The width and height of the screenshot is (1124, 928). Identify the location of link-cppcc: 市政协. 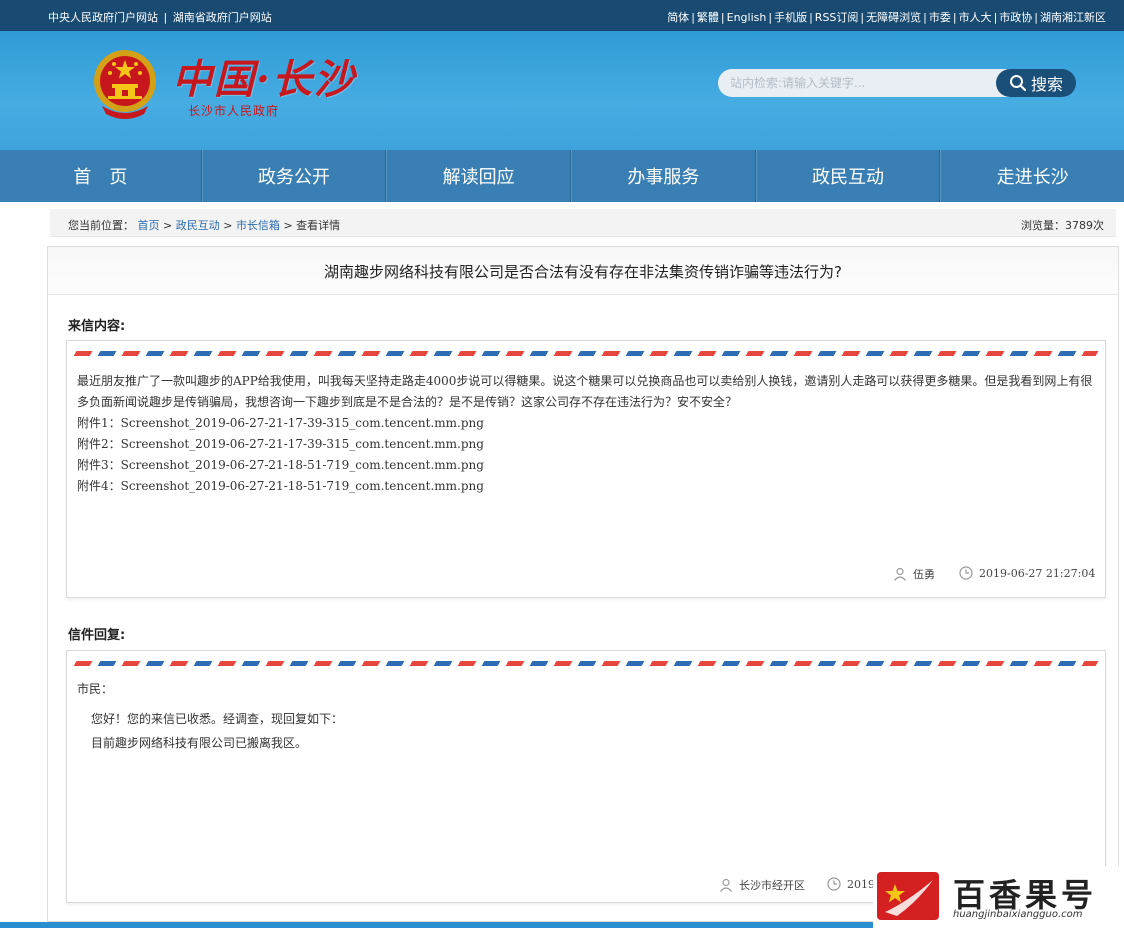
(1015, 17).